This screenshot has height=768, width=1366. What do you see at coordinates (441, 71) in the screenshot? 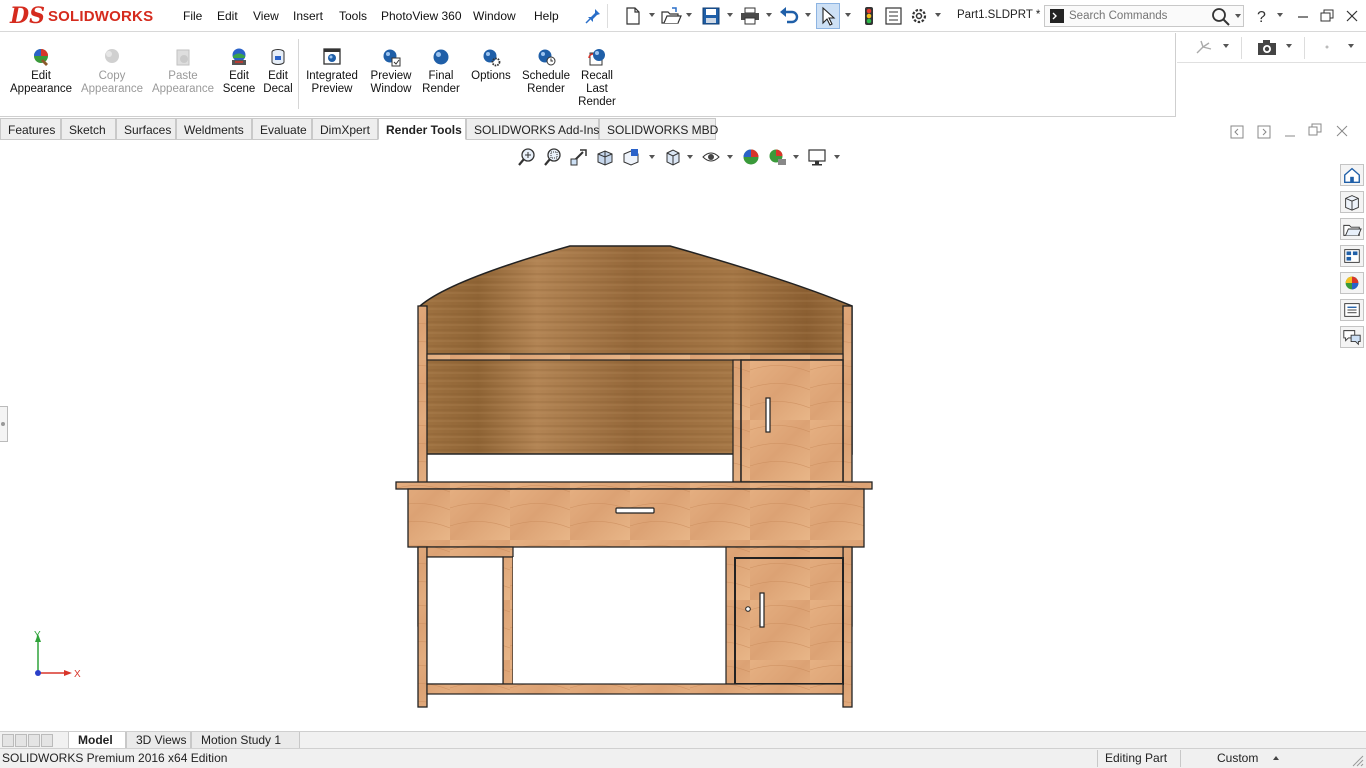
I see `final-render-button: Final Render` at bounding box center [441, 71].